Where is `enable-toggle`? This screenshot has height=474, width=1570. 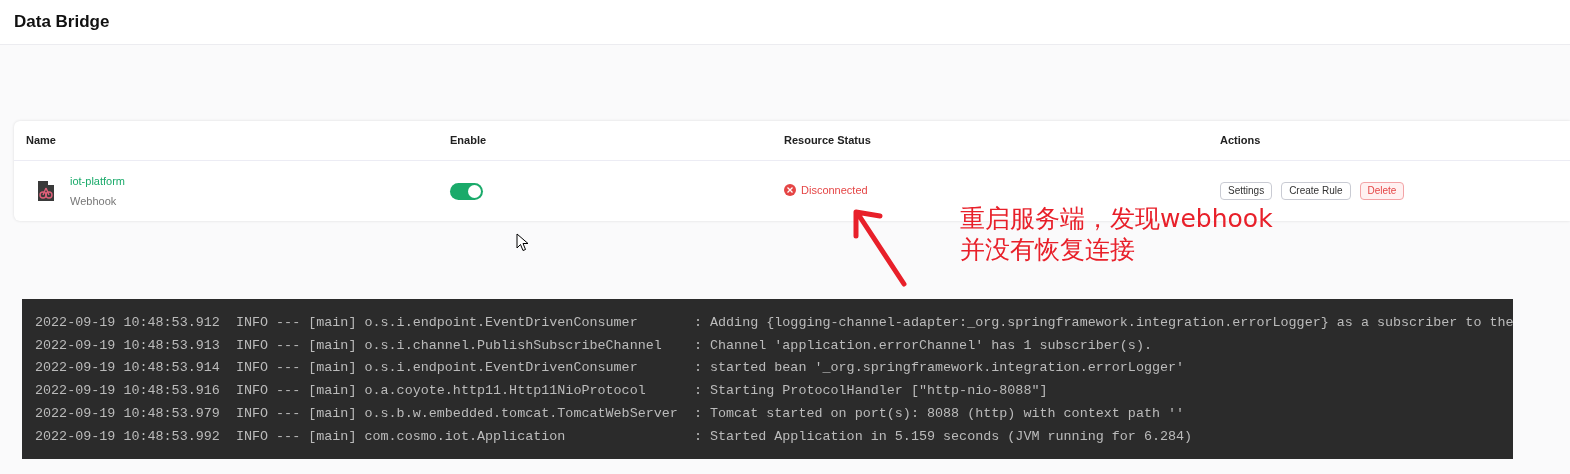
enable-toggle is located at coordinates (466, 191).